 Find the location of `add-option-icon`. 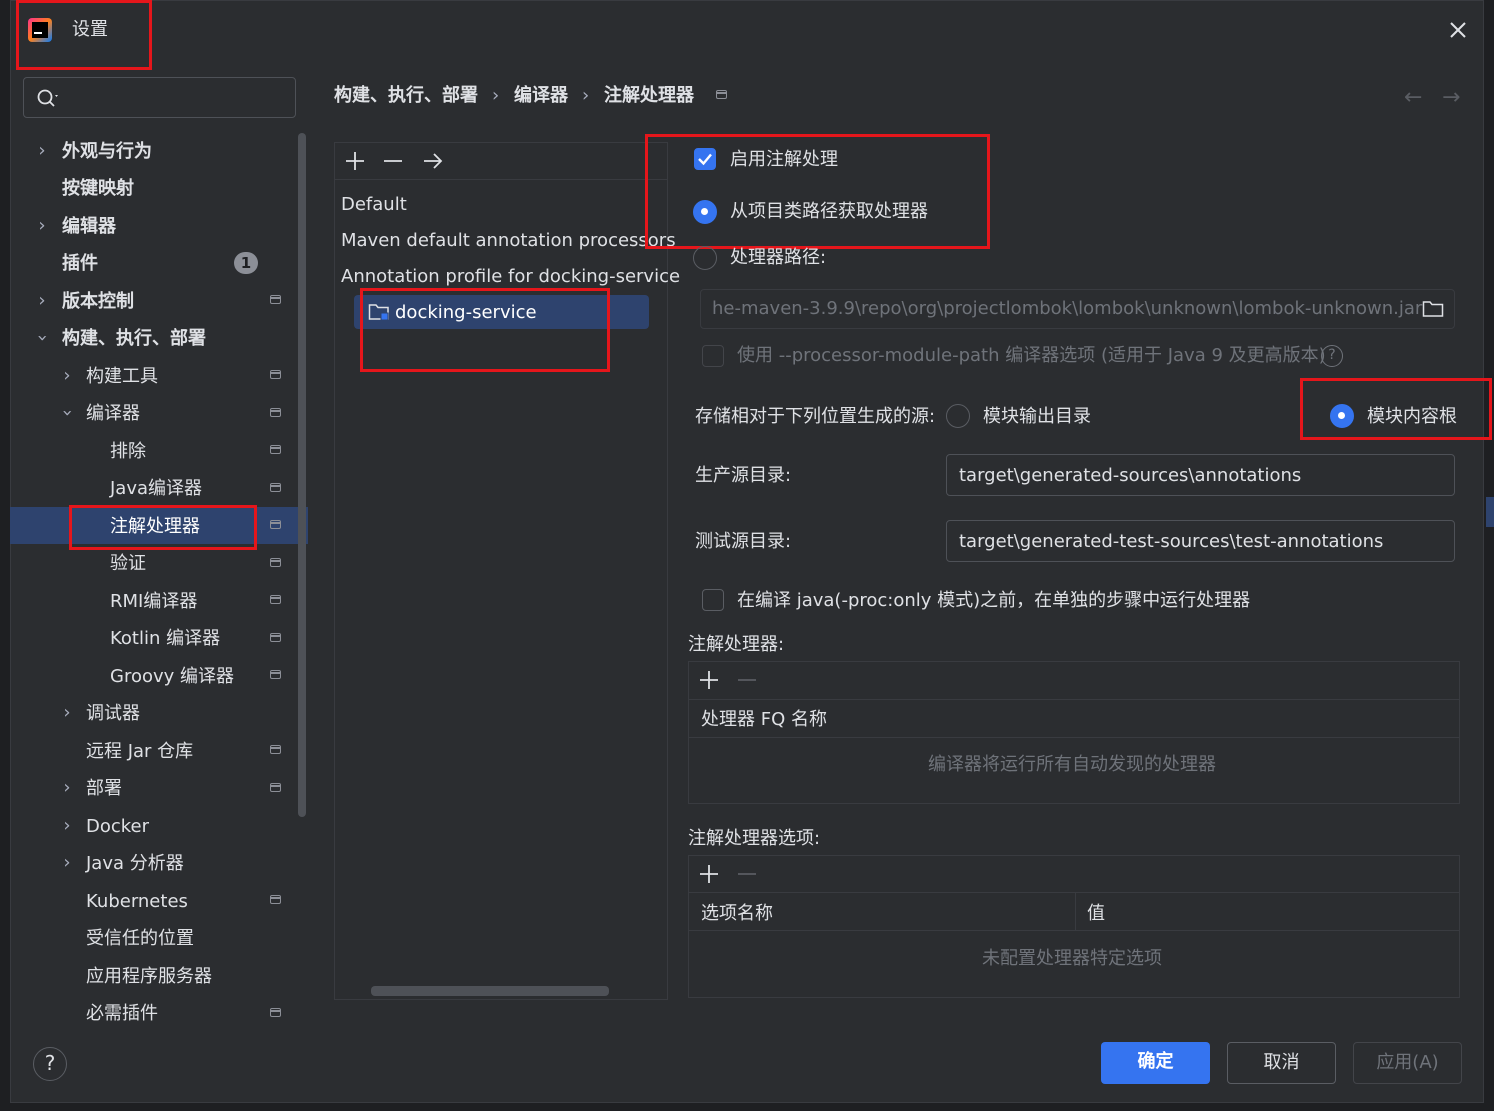

add-option-icon is located at coordinates (709, 874).